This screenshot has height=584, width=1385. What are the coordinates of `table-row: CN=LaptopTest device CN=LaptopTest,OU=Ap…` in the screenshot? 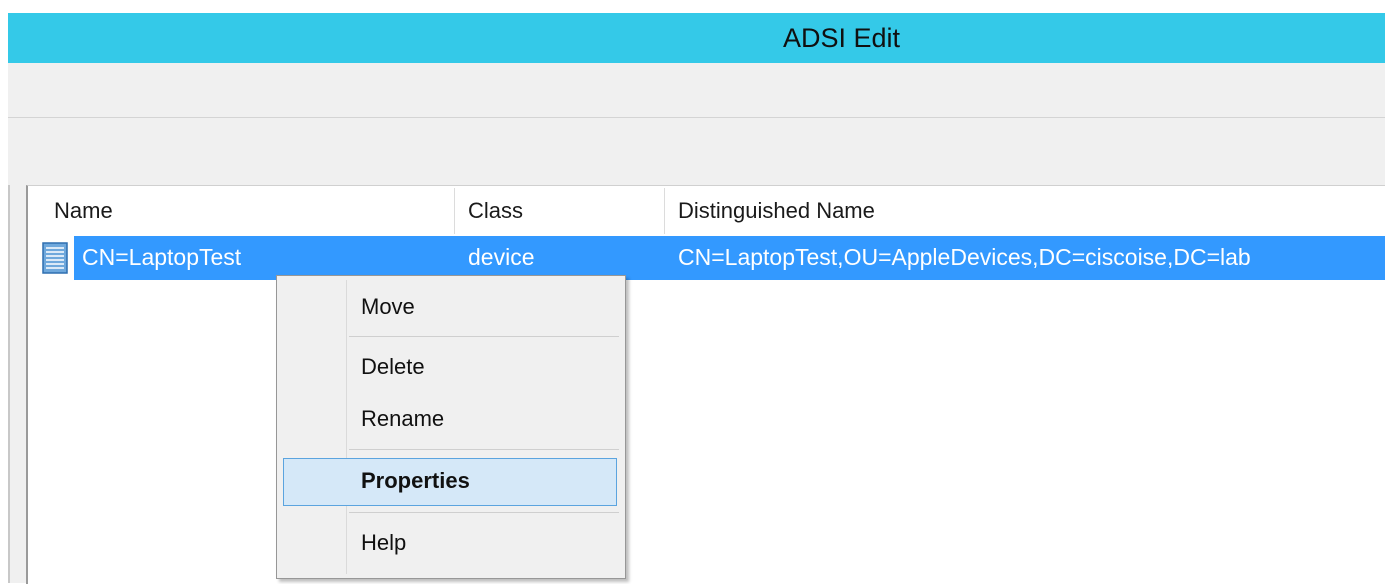 It's located at (713, 258).